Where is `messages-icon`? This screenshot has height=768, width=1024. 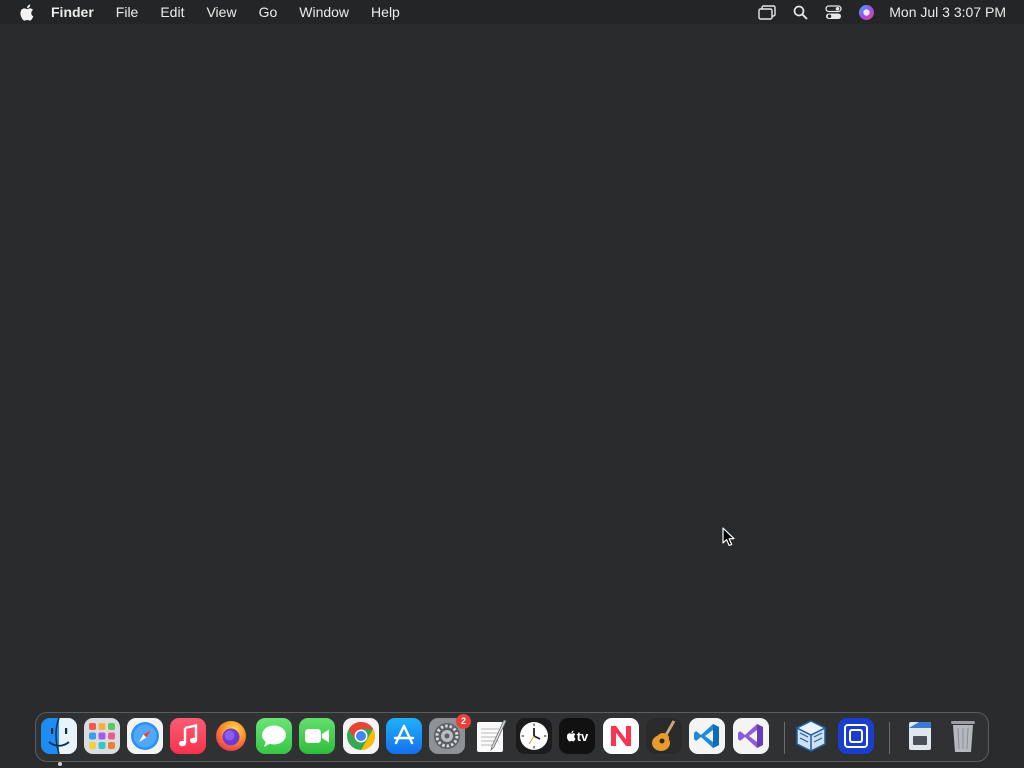 messages-icon is located at coordinates (274, 736).